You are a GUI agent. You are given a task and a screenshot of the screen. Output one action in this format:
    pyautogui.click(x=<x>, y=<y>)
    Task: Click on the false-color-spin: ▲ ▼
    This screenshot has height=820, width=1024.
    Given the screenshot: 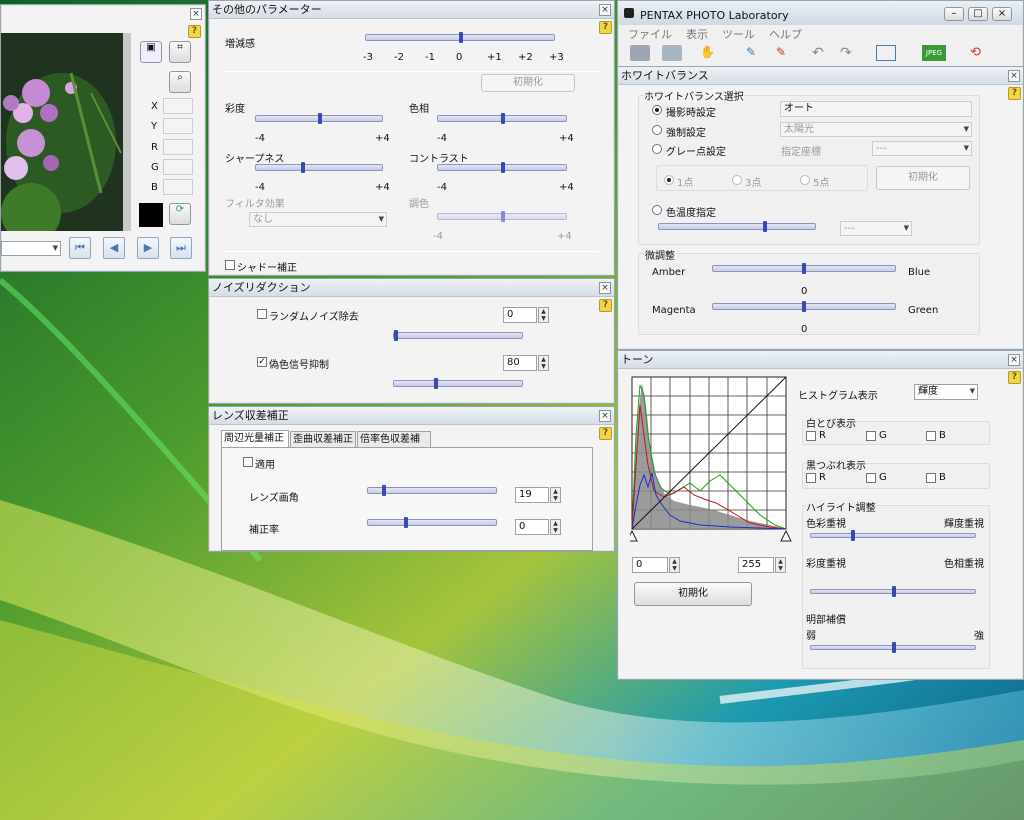 What is the action you would take?
    pyautogui.click(x=543, y=363)
    